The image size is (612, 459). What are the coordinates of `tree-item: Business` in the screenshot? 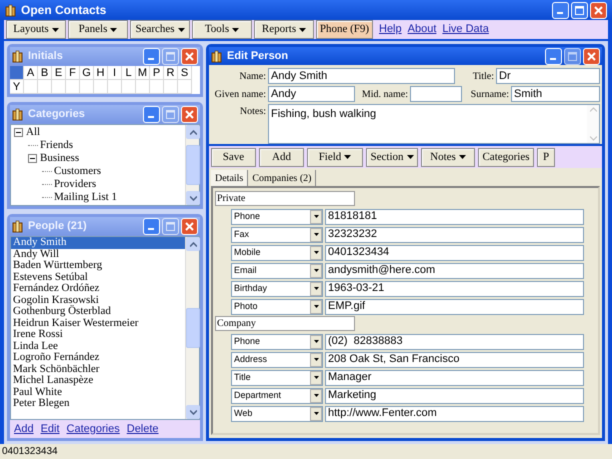 It's located at (60, 158).